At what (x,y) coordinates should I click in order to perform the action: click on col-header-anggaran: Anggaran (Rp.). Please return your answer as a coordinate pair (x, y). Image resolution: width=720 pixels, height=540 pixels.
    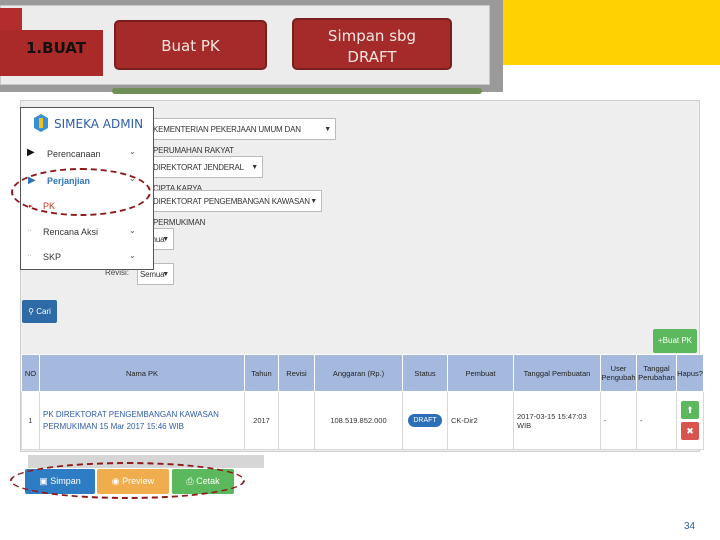
    Looking at the image, I should click on (358, 373).